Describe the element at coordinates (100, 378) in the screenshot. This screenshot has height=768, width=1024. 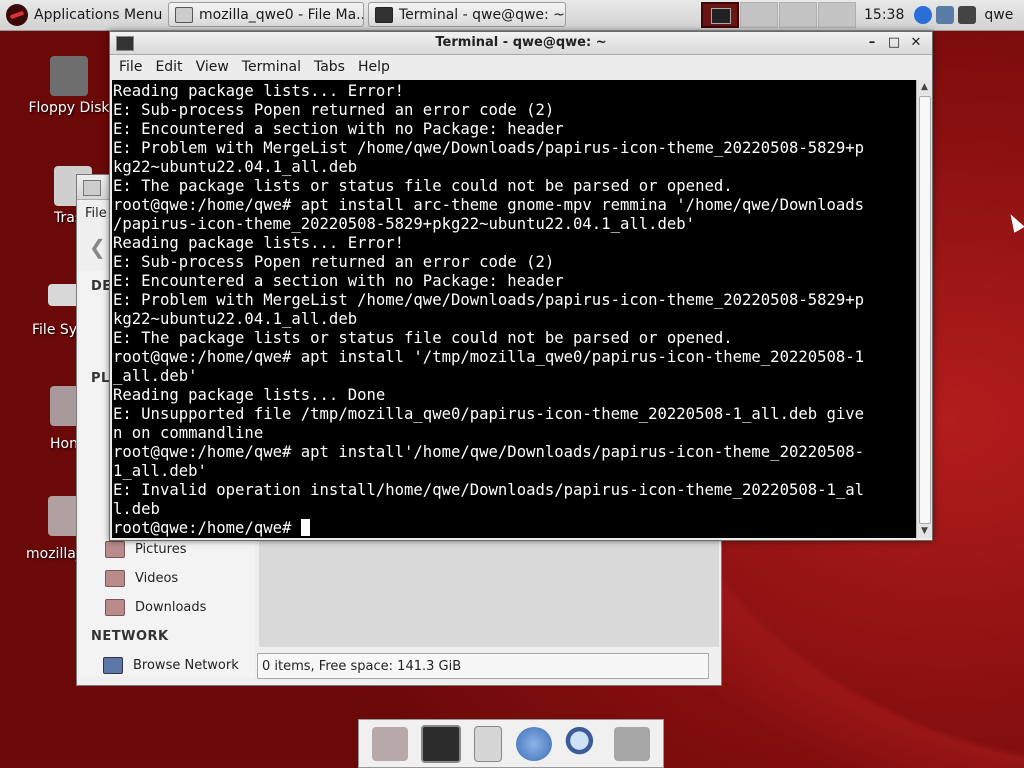
I see `sidebar-header-places: PL` at that location.